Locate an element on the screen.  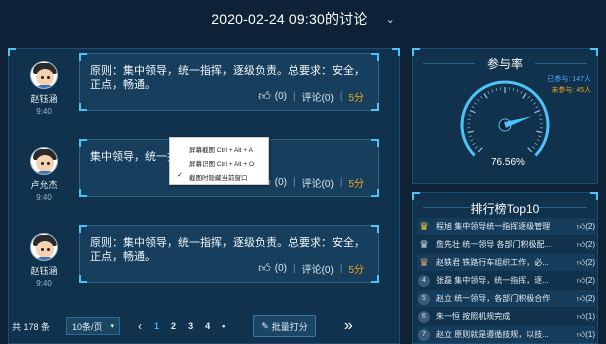
page-2-button: 2 is located at coordinates (173, 326).